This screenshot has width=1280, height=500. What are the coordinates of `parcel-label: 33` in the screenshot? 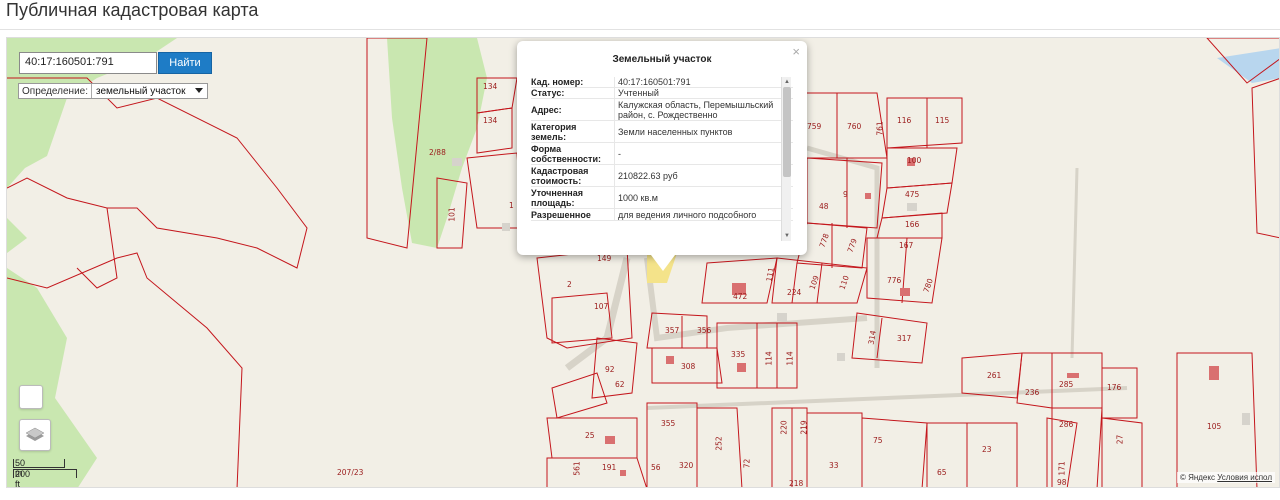 It's located at (834, 465).